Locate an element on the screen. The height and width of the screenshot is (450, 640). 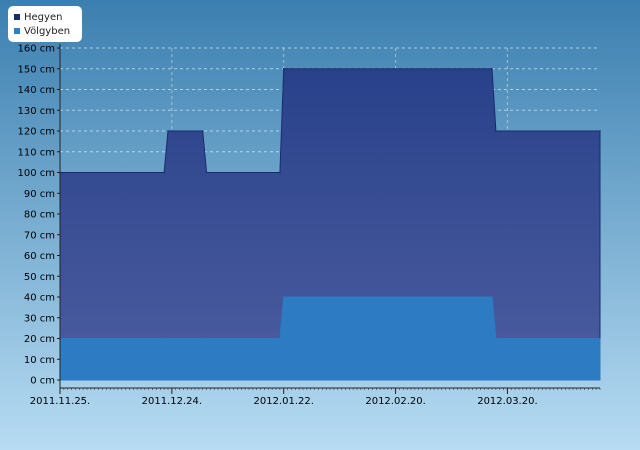
legend-swatch-hegyen is located at coordinates (17, 17).